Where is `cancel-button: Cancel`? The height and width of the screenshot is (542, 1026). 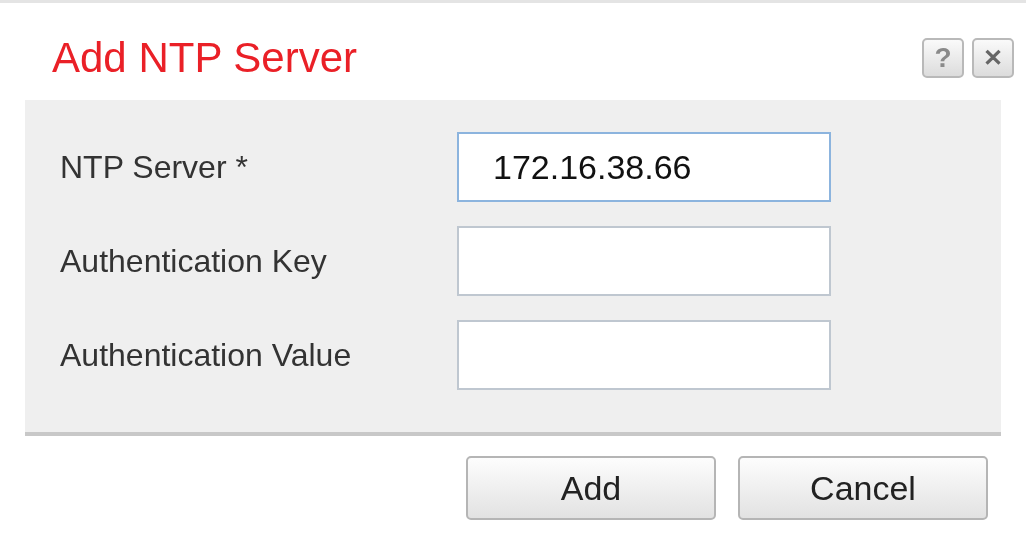
cancel-button: Cancel is located at coordinates (863, 488).